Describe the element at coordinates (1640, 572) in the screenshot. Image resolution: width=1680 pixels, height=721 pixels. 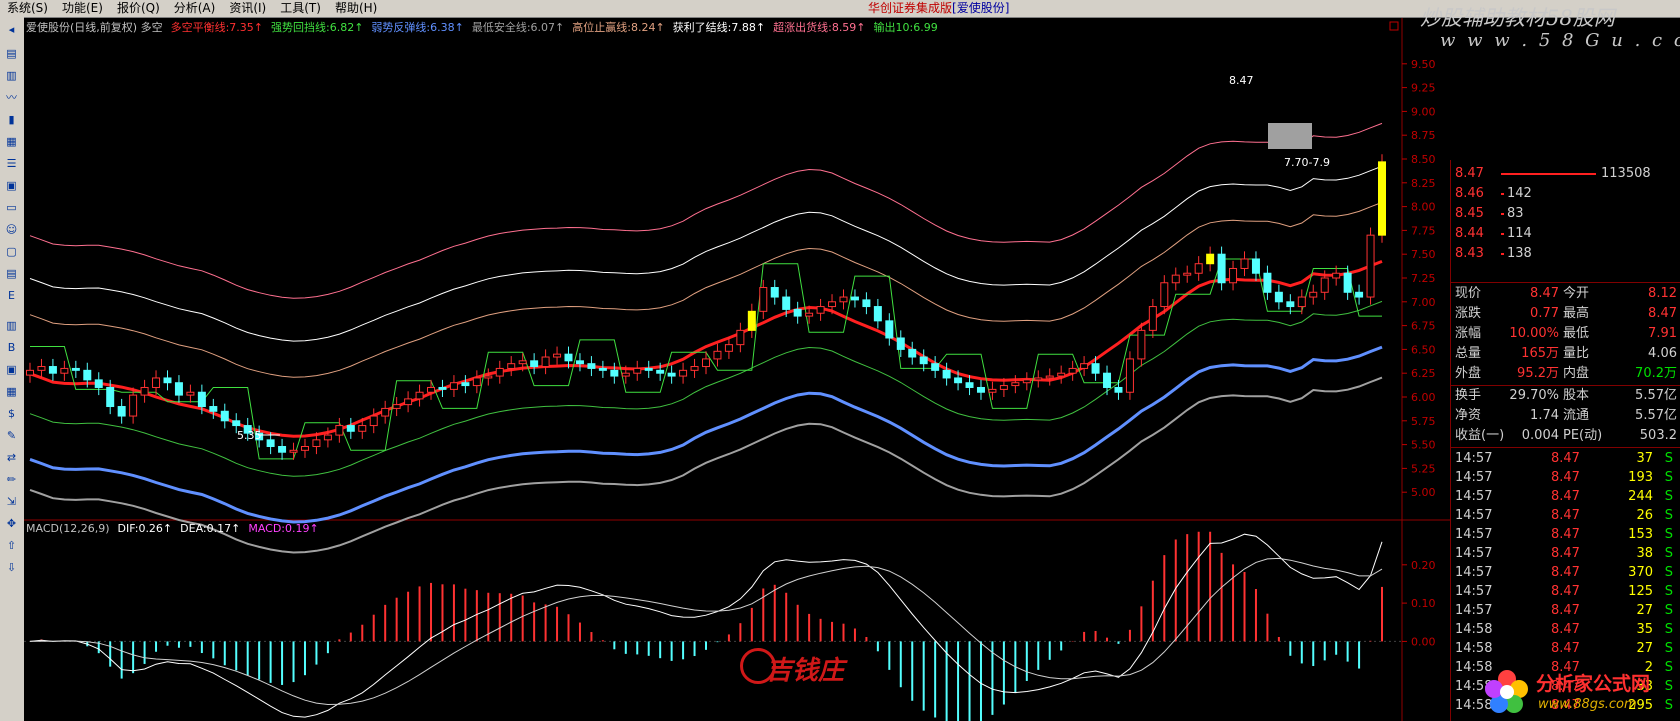
I see `tick-volume: 370` at that location.